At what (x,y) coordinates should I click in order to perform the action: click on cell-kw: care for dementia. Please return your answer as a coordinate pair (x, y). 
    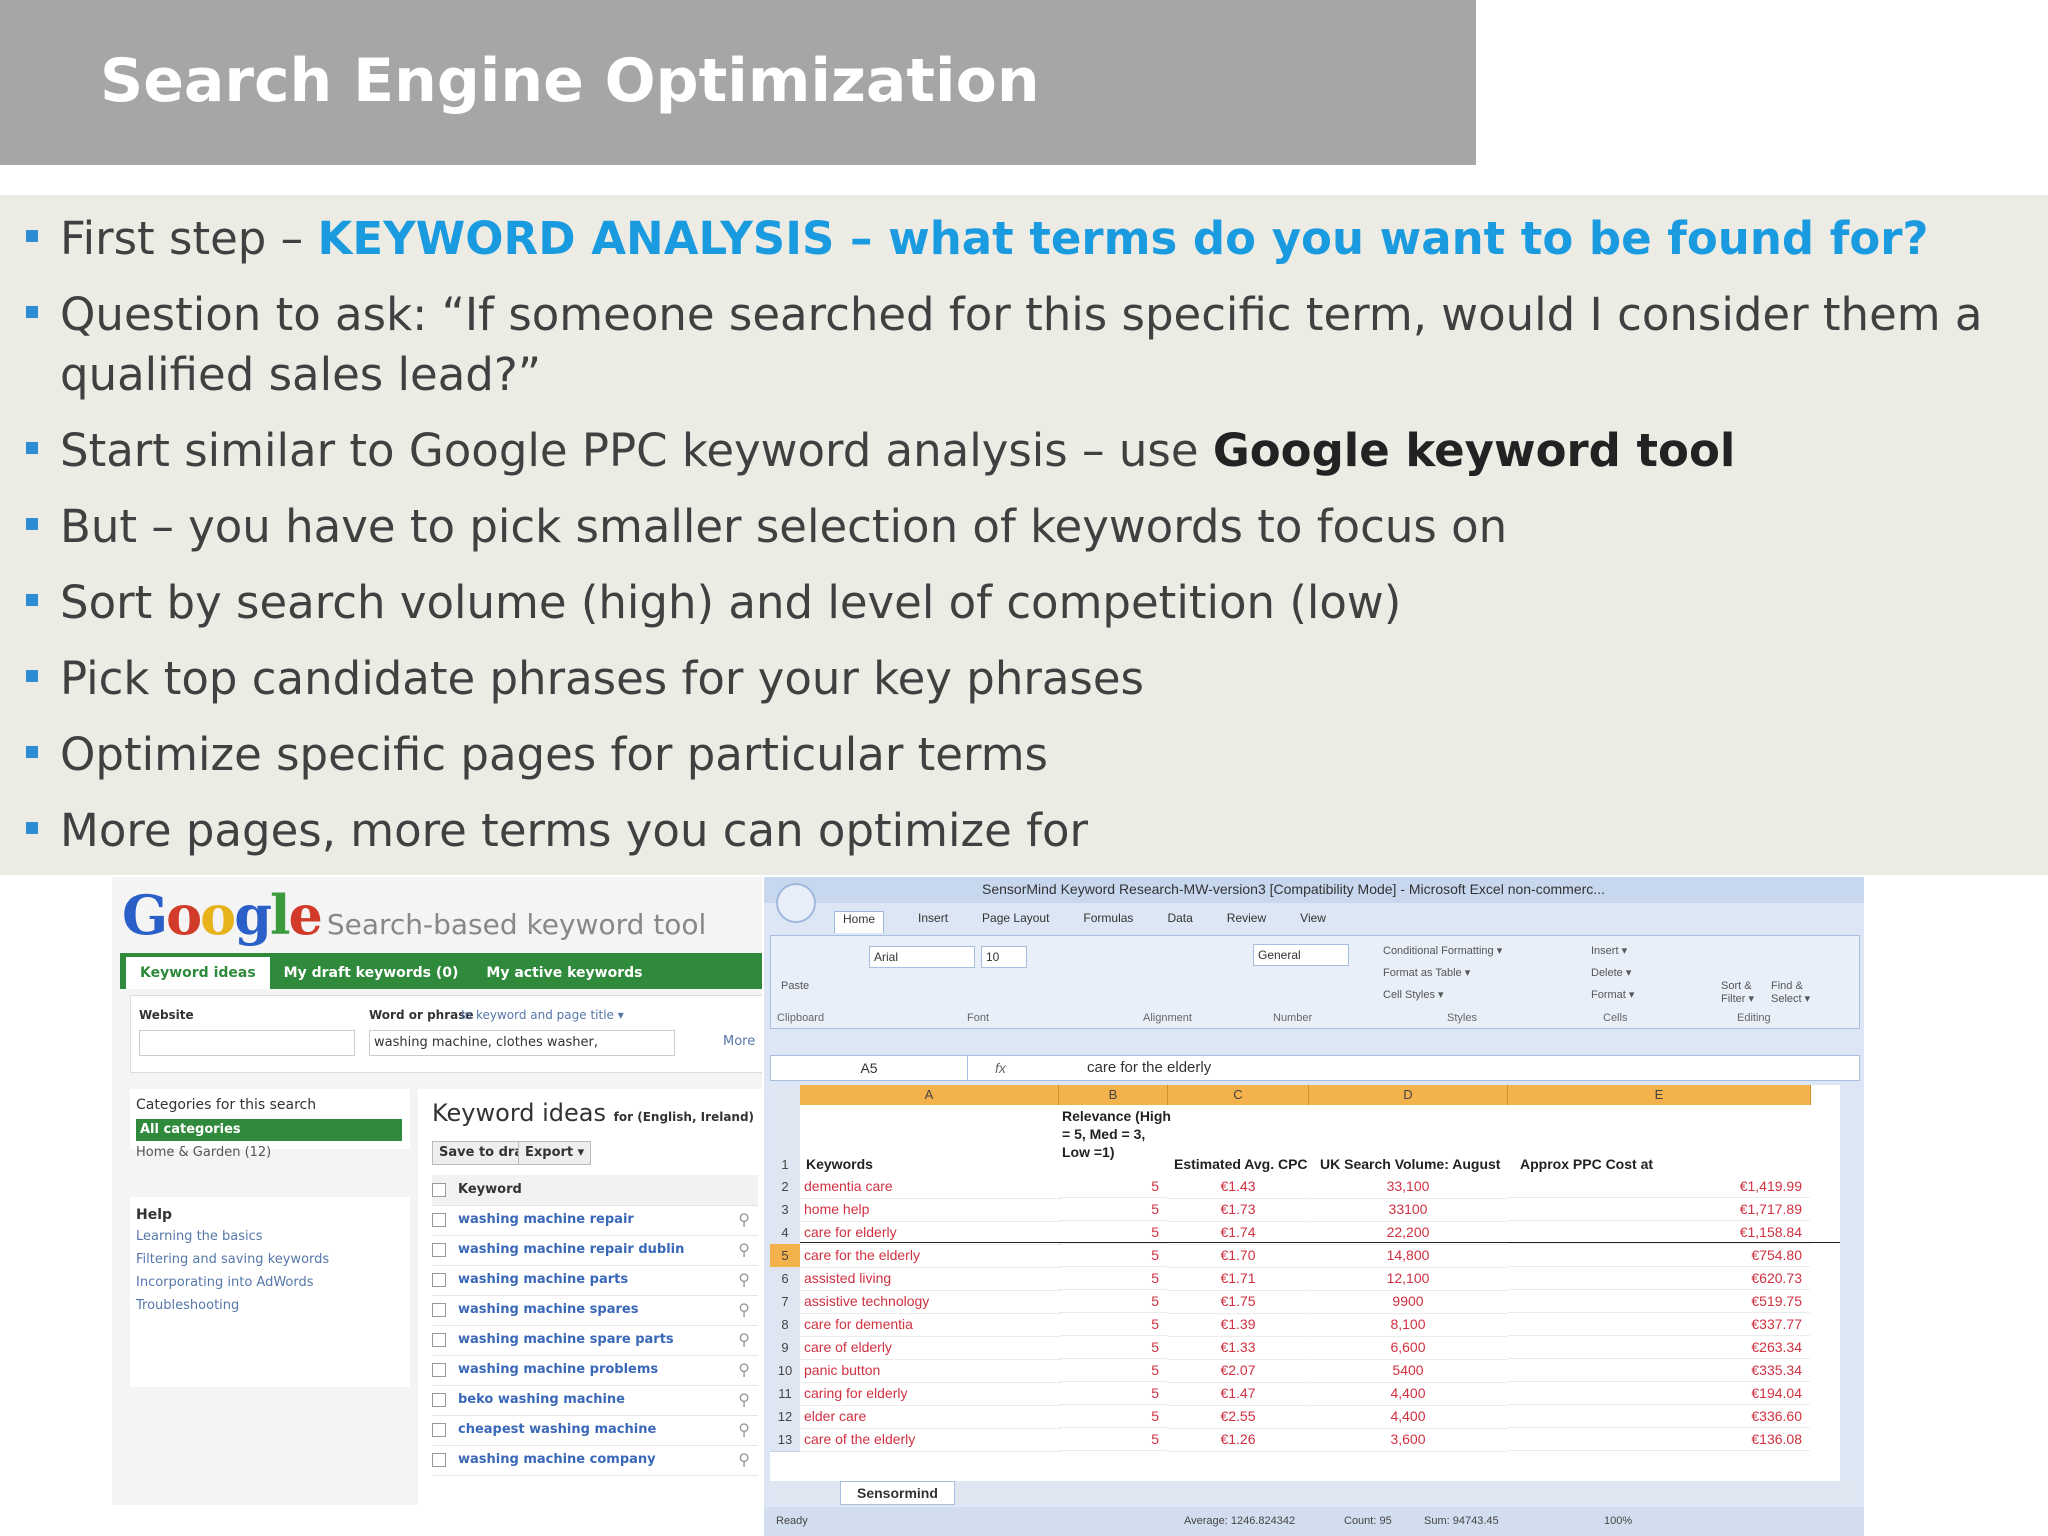
    Looking at the image, I should click on (931, 1325).